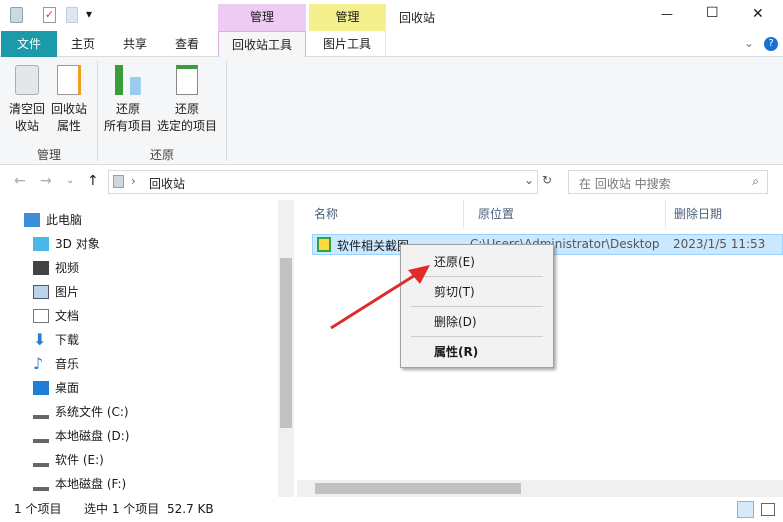  Describe the element at coordinates (262, 44) in the screenshot. I see `tab-recycle-bin-tools: 回收站工具` at that location.